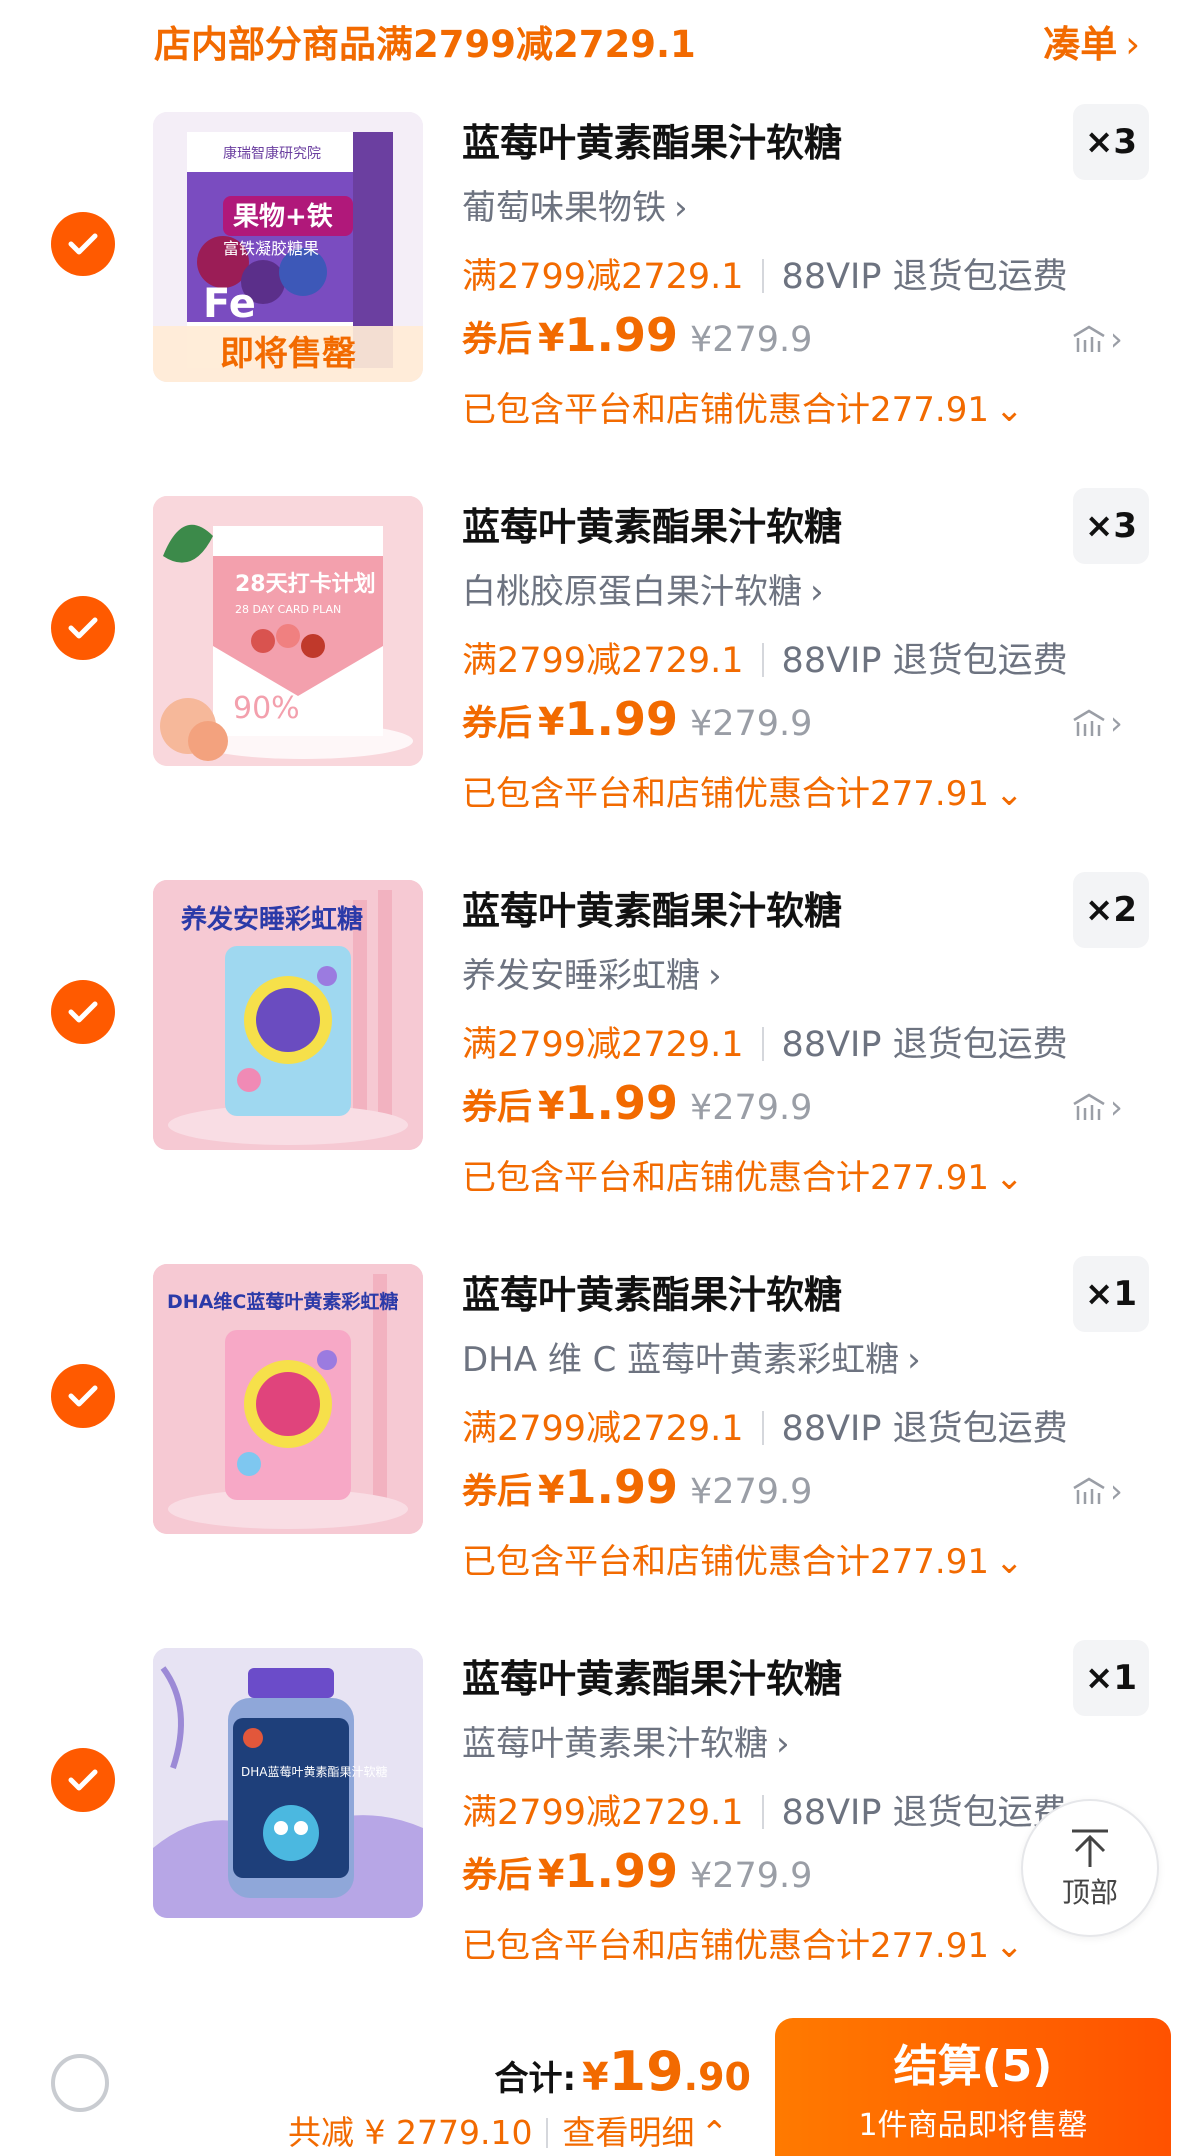  What do you see at coordinates (271, 248) in the screenshot?
I see `box-sub-text: 富铁凝胶糖果` at bounding box center [271, 248].